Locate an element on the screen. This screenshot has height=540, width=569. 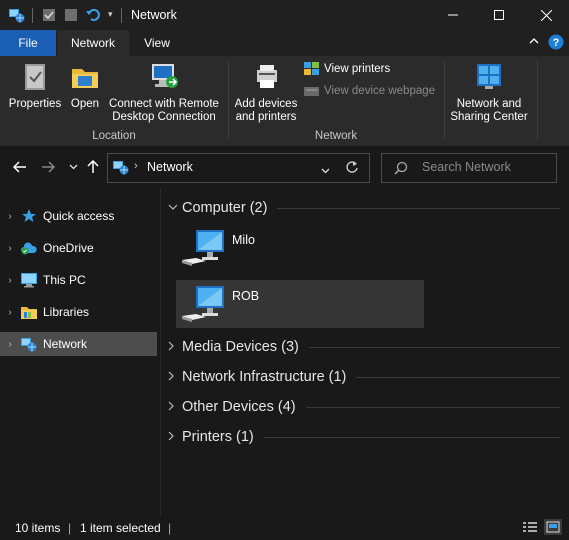
customize-quick-access-icon: ▾ is located at coordinates (110, 14).